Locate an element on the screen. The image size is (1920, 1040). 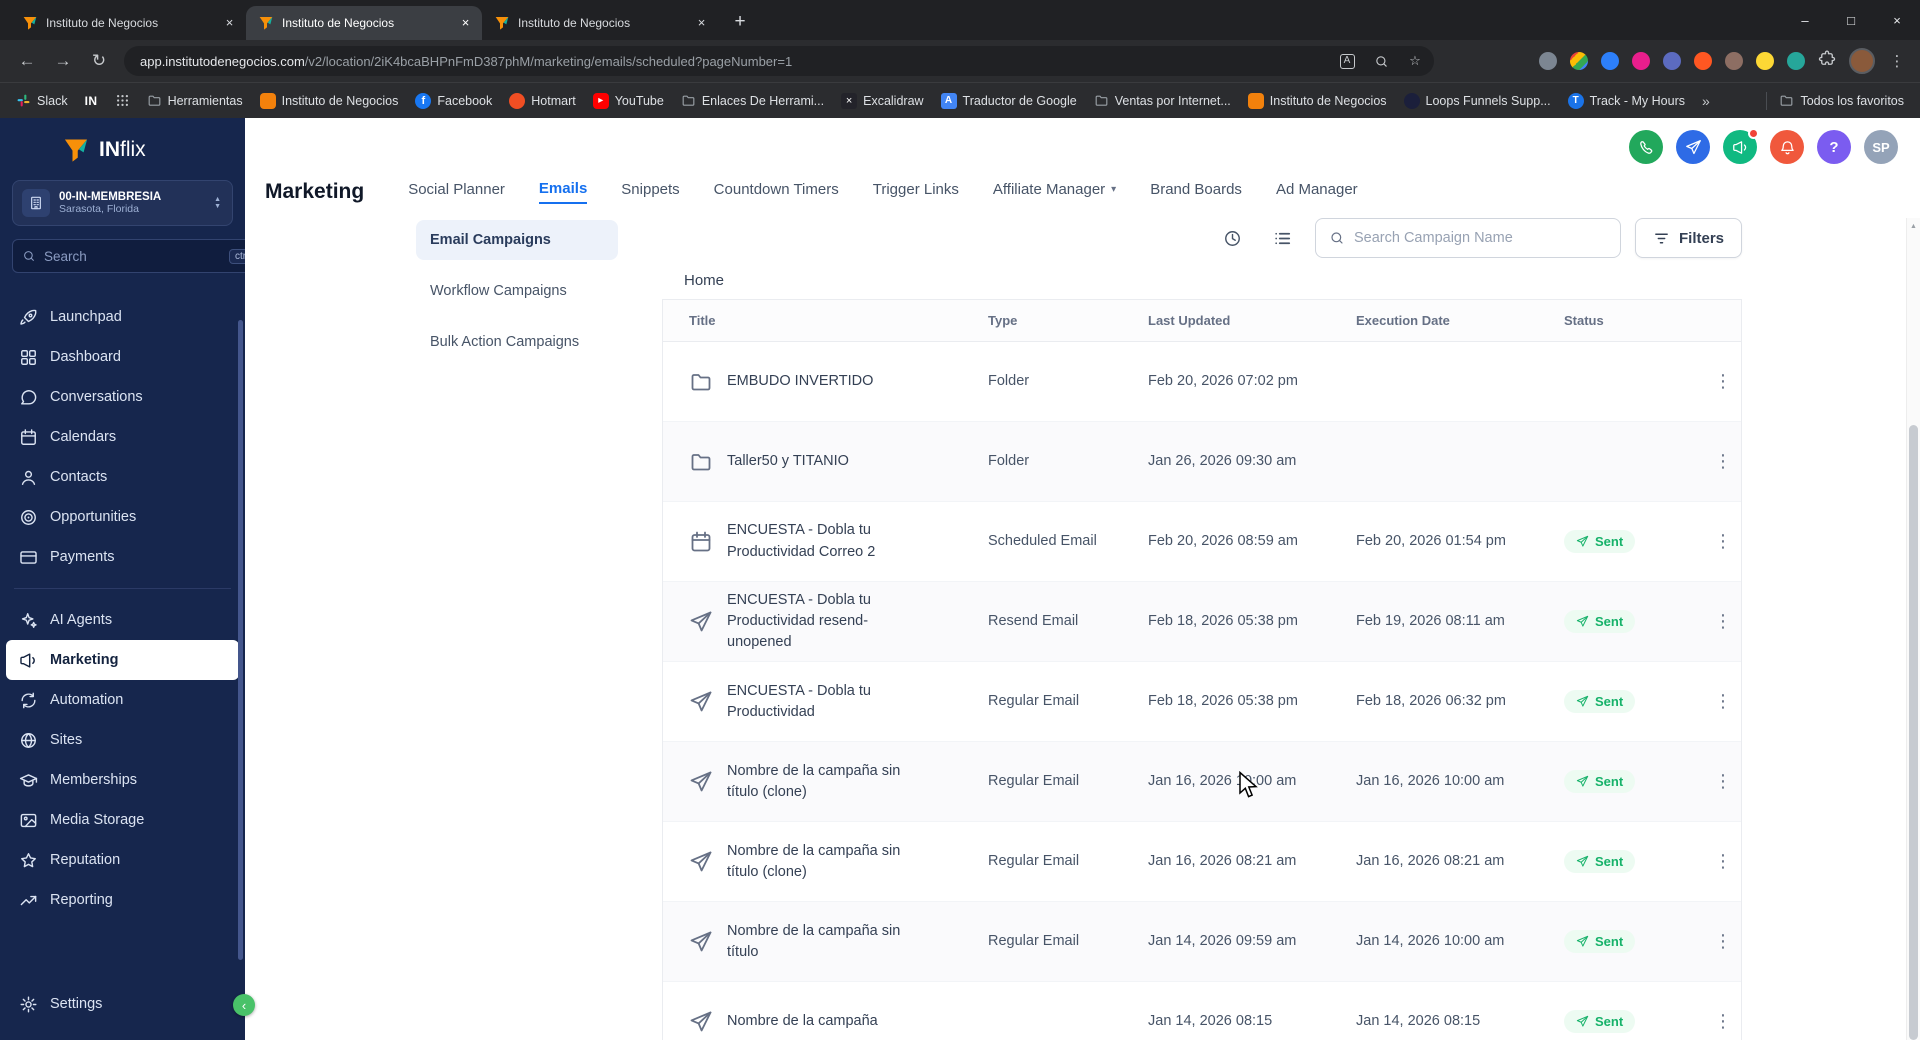
bookmark-slack: Slack is located at coordinates (42, 100).